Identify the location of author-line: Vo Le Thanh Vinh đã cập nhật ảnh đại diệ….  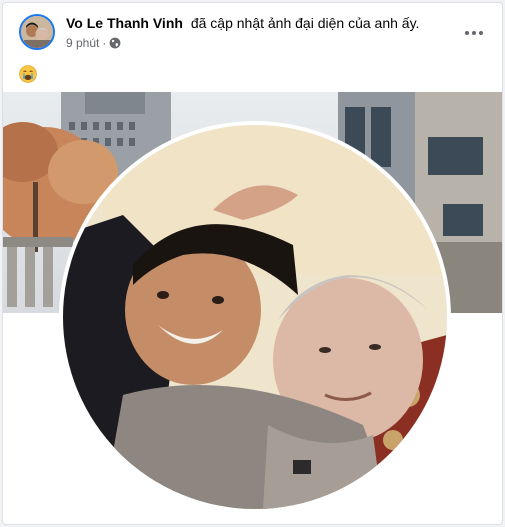
(242, 23).